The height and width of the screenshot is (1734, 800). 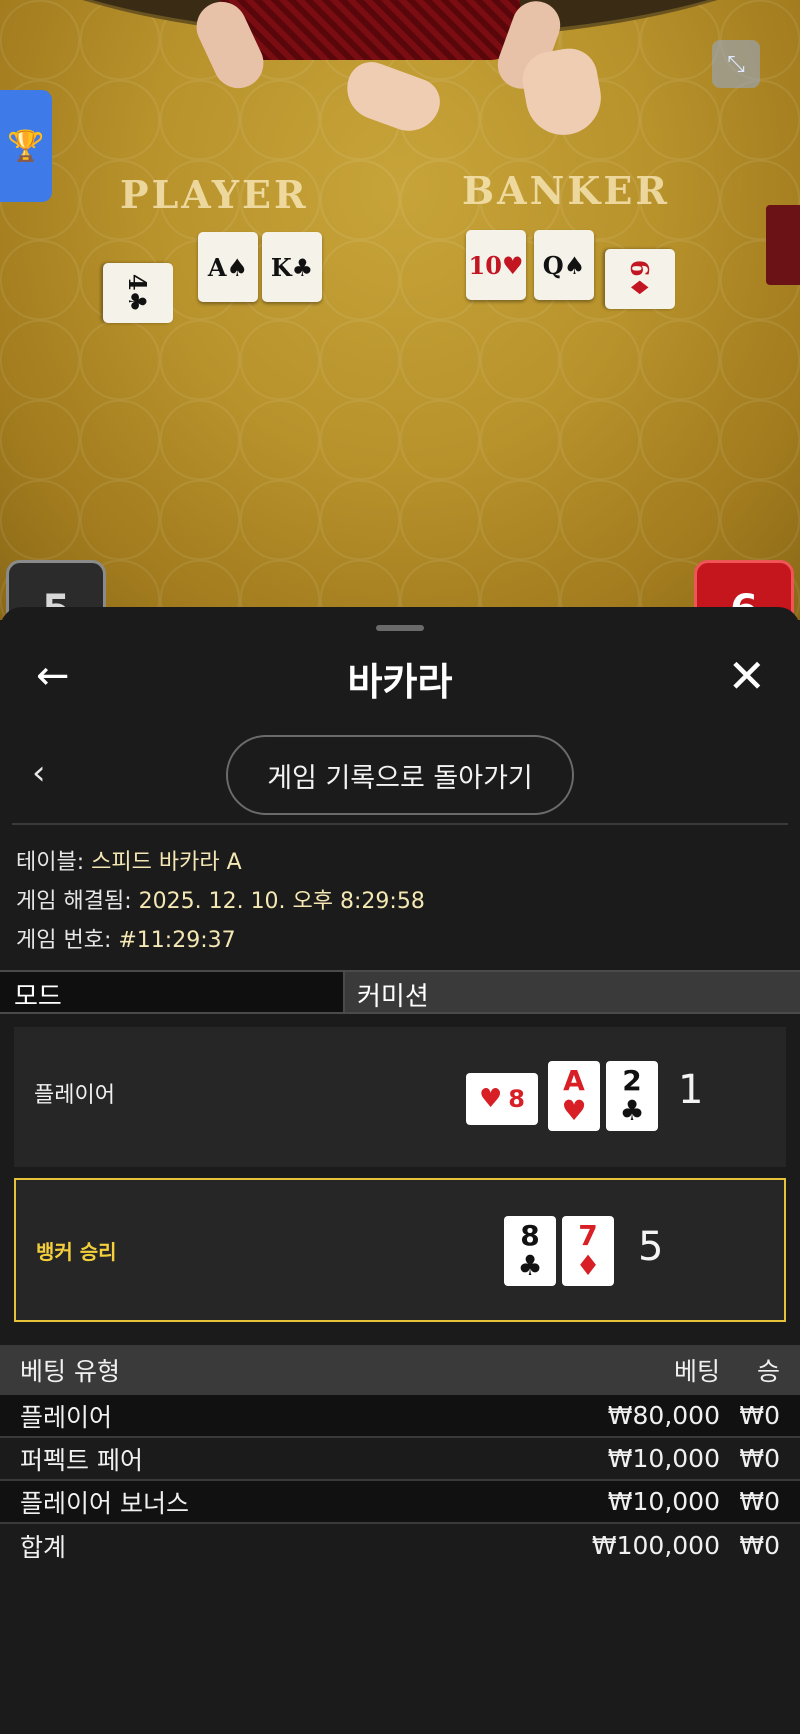 What do you see at coordinates (496, 265) in the screenshot?
I see `table-card-banker-1: 10 ♥` at bounding box center [496, 265].